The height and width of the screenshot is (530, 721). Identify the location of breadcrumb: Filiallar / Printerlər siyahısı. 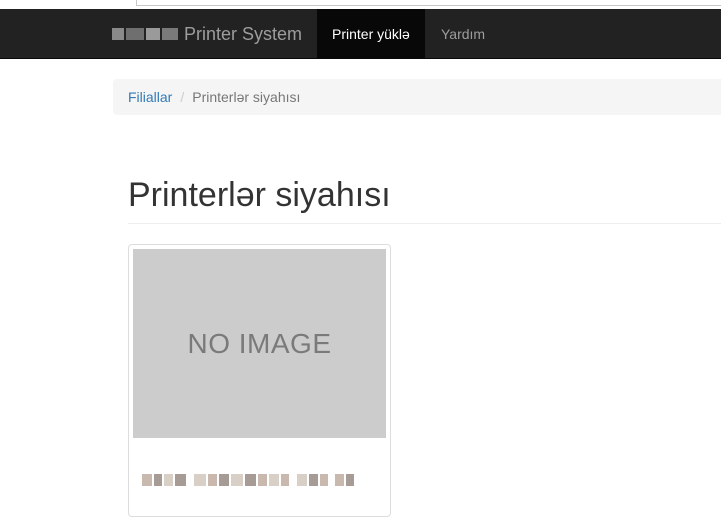
(417, 97).